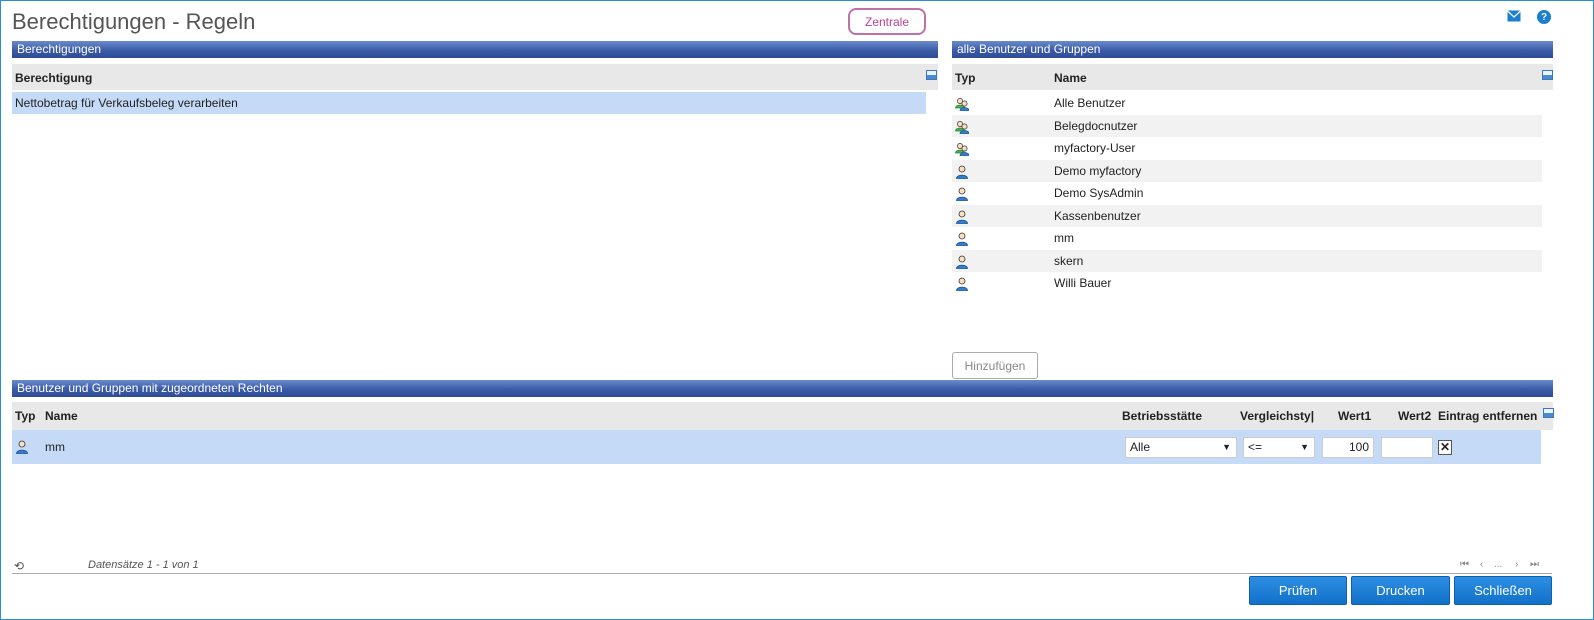 The height and width of the screenshot is (620, 1594). Describe the element at coordinates (1348, 447) in the screenshot. I see `wert1-input: 100` at that location.